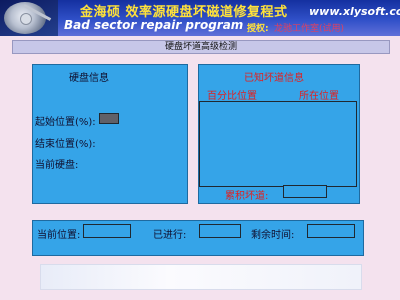 The height and width of the screenshot is (300, 400). Describe the element at coordinates (274, 78) in the screenshot. I see `bad-sector-heading: 已知坏道信息` at that location.